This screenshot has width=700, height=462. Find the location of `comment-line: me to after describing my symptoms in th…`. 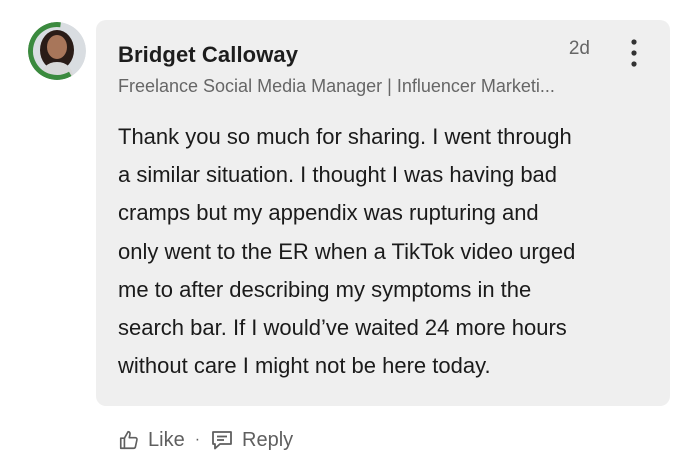

comment-line: me to after describing my symptoms in th… is located at coordinates (325, 289).